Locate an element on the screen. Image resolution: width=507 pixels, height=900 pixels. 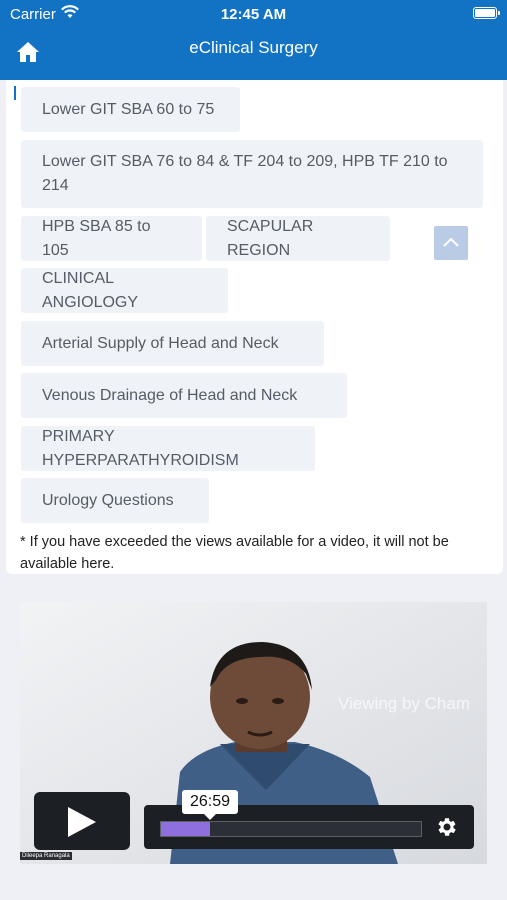
topic-chip: PRIMARY HYPERPARATHYROIDISM is located at coordinates (168, 448).